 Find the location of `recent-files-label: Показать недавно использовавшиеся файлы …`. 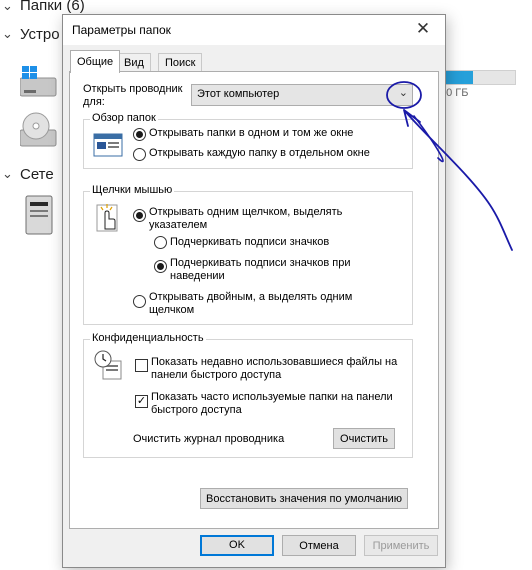

recent-files-label: Показать недавно использовавшиеся файлы … is located at coordinates (276, 369).